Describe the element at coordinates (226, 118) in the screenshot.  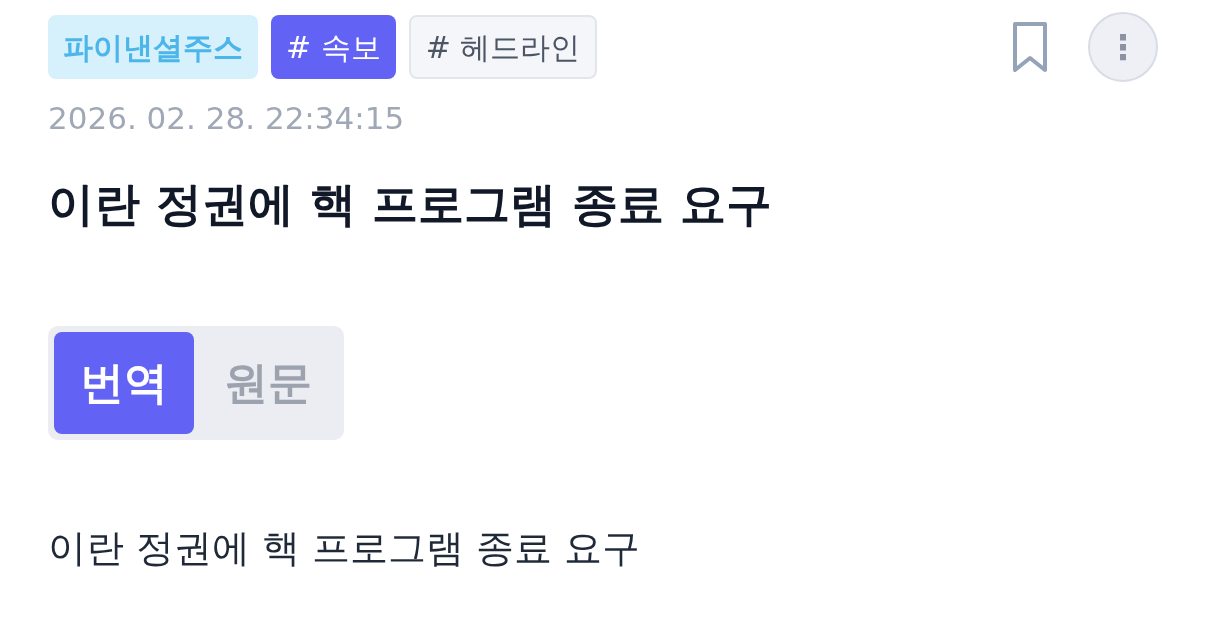
I see `date: 2026. 02. 28. 22:34:15` at that location.